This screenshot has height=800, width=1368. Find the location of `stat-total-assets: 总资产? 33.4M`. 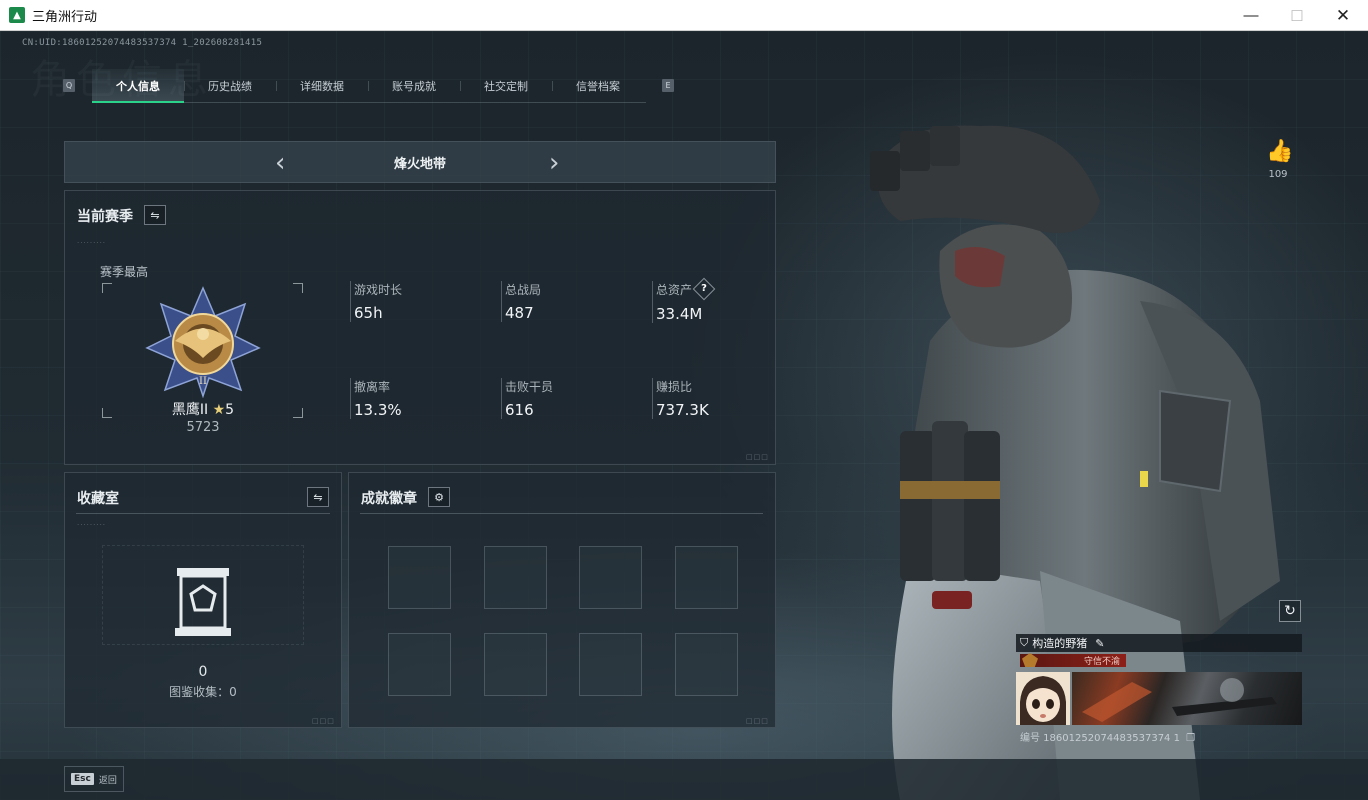

stat-total-assets: 总资产? 33.4M is located at coordinates (684, 300).